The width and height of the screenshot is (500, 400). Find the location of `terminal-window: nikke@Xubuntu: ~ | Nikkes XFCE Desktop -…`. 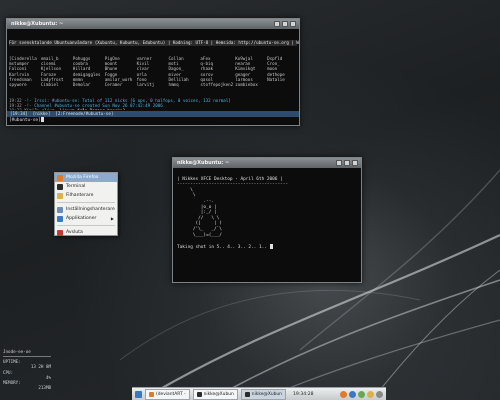

terminal-window: nikke@Xubuntu: ~ | Nikkes XFCE Desktop -… is located at coordinates (267, 220).